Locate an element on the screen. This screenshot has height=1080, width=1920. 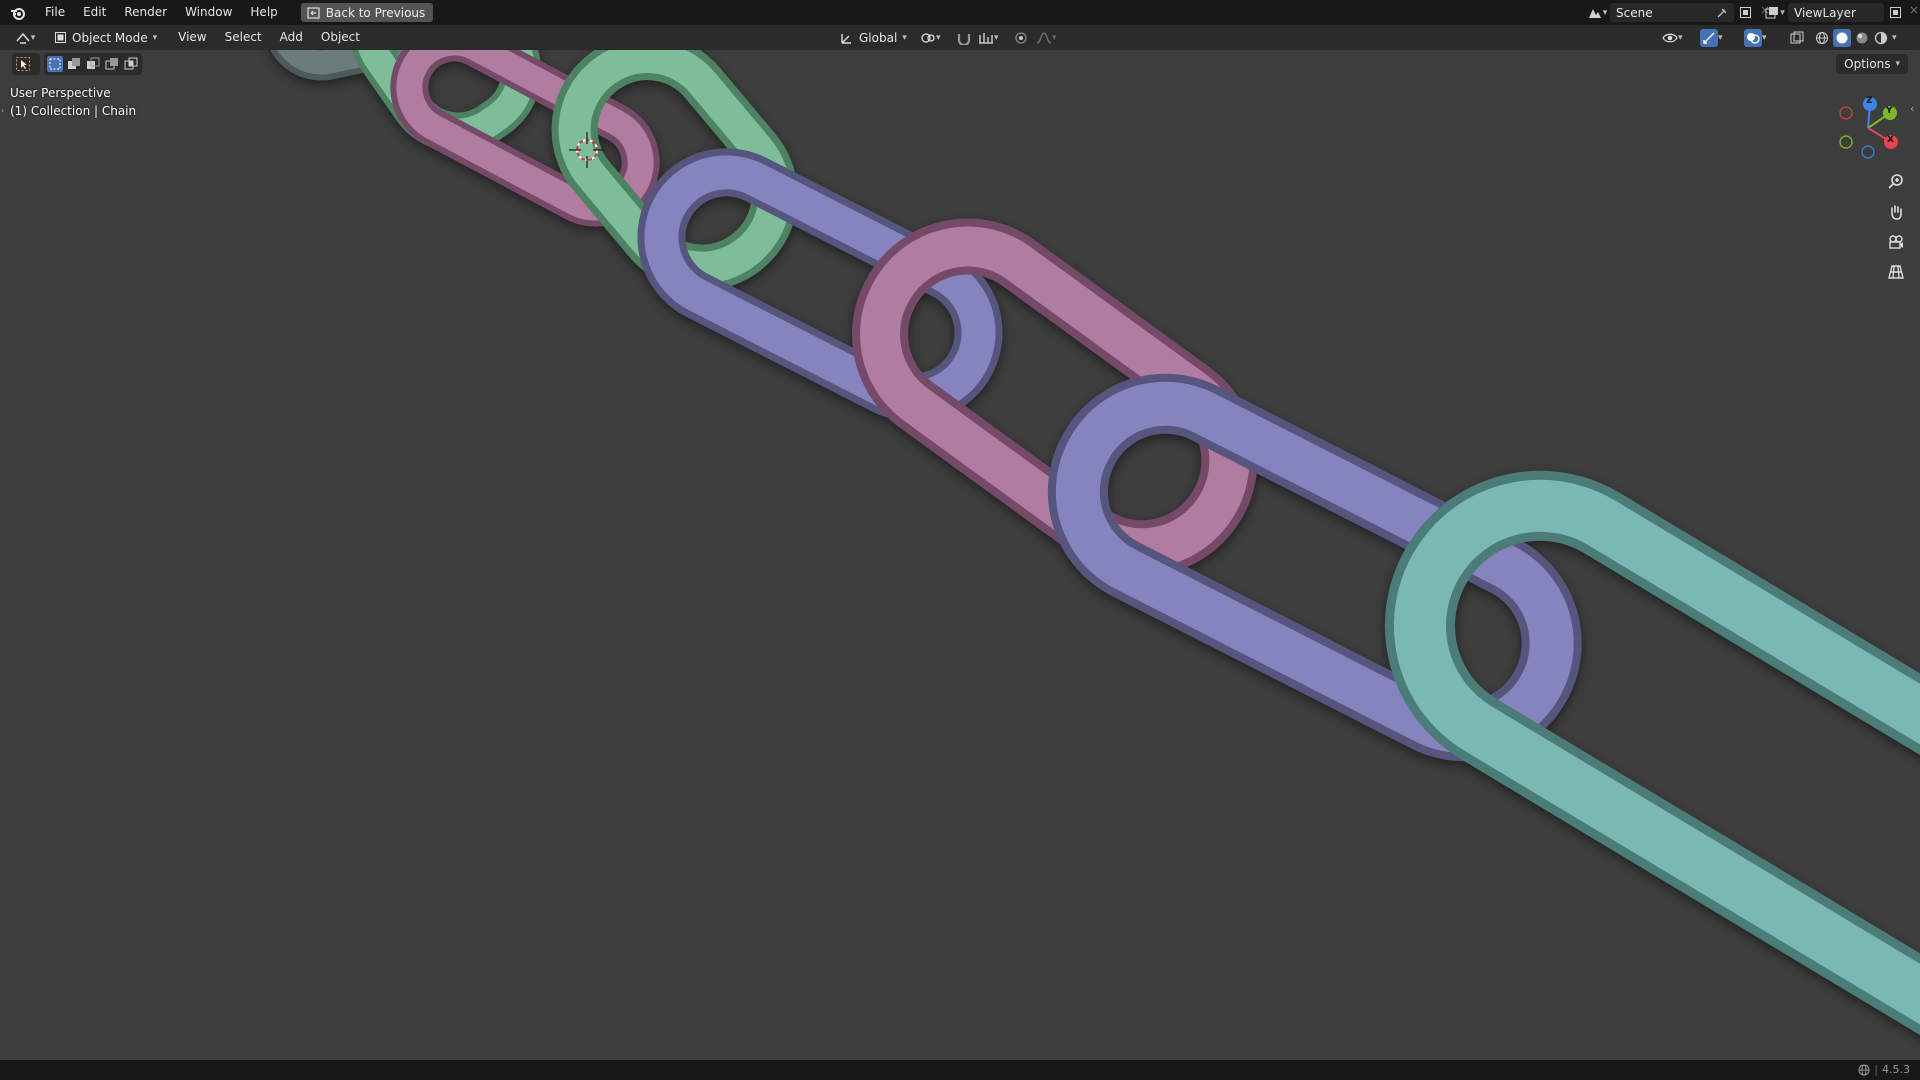
menu-file: File is located at coordinates (55, 12).